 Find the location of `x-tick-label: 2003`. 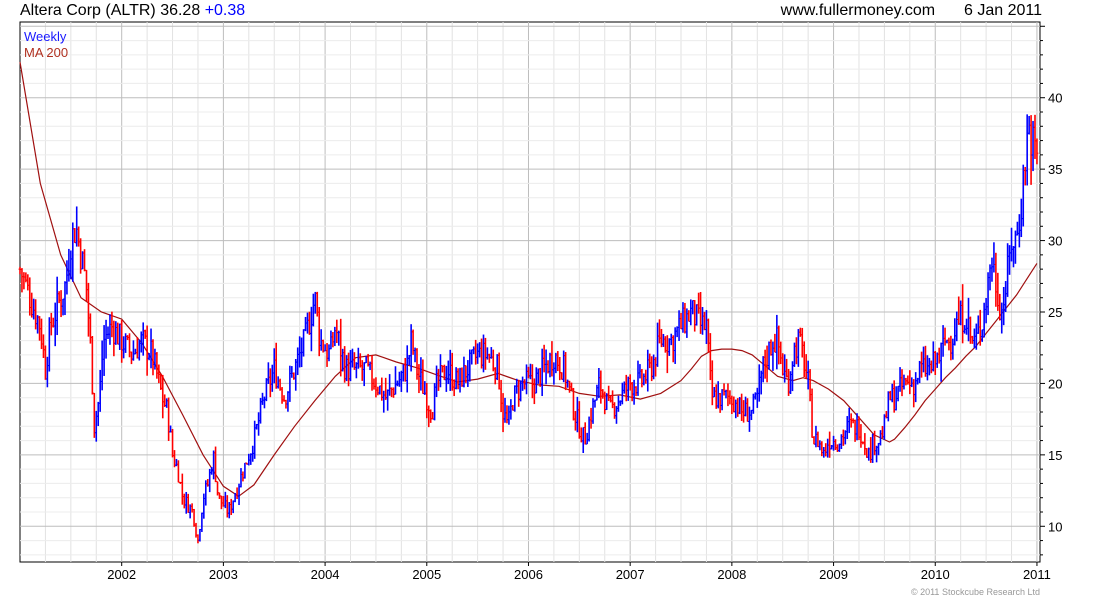

x-tick-label: 2003 is located at coordinates (223, 574).